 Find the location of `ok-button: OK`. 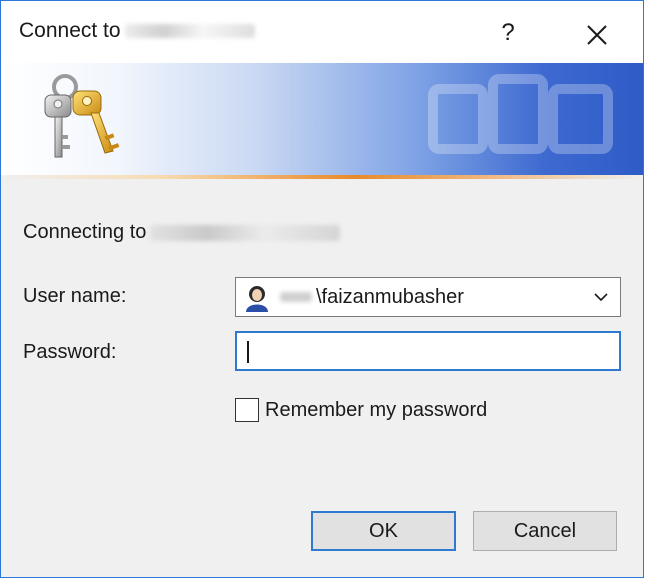

ok-button: OK is located at coordinates (383, 531).